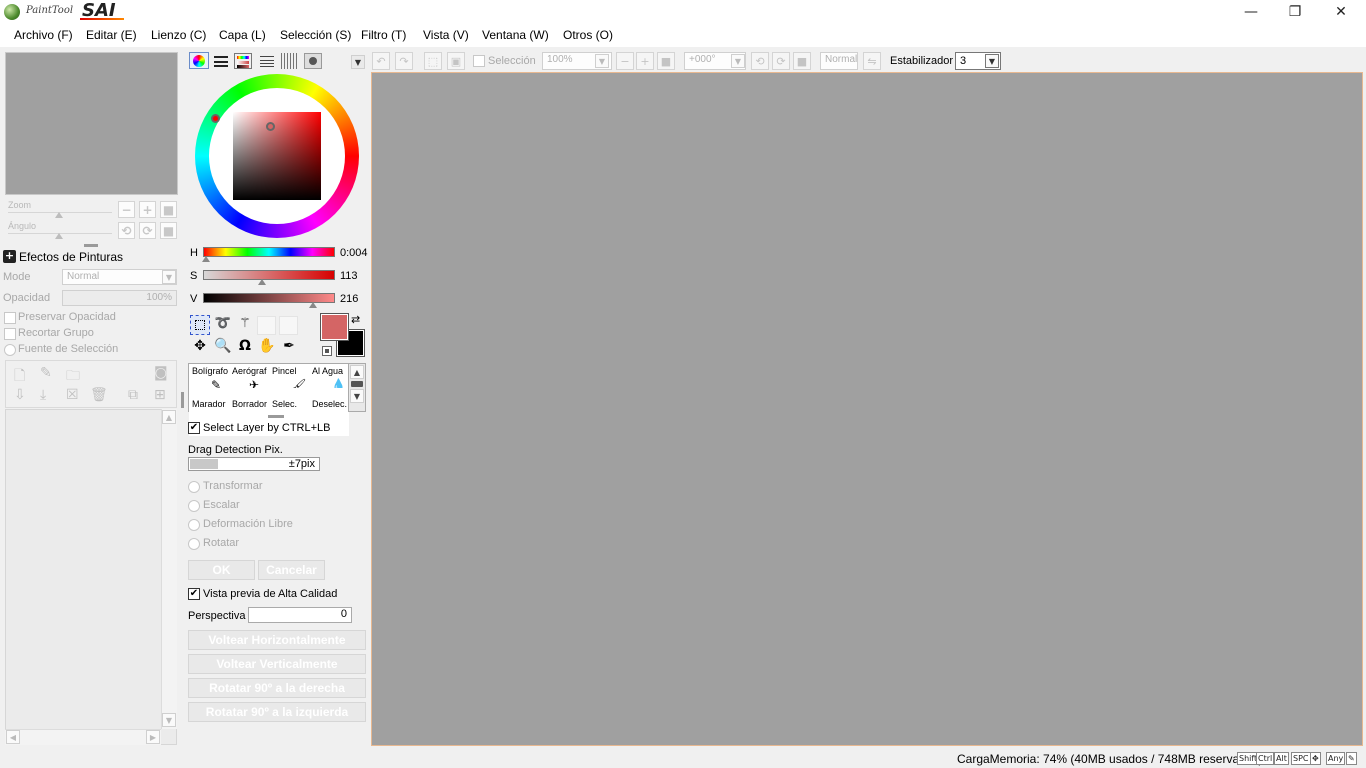 This screenshot has height=768, width=1366. Describe the element at coordinates (119, 298) in the screenshot. I see `opacity-slider: 100%` at that location.